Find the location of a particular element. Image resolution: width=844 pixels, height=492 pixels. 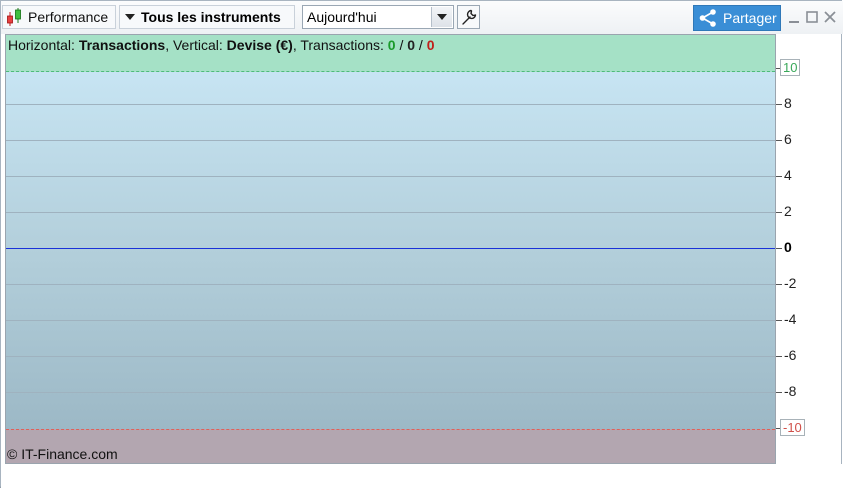

y-tick-label: 8 is located at coordinates (788, 103).